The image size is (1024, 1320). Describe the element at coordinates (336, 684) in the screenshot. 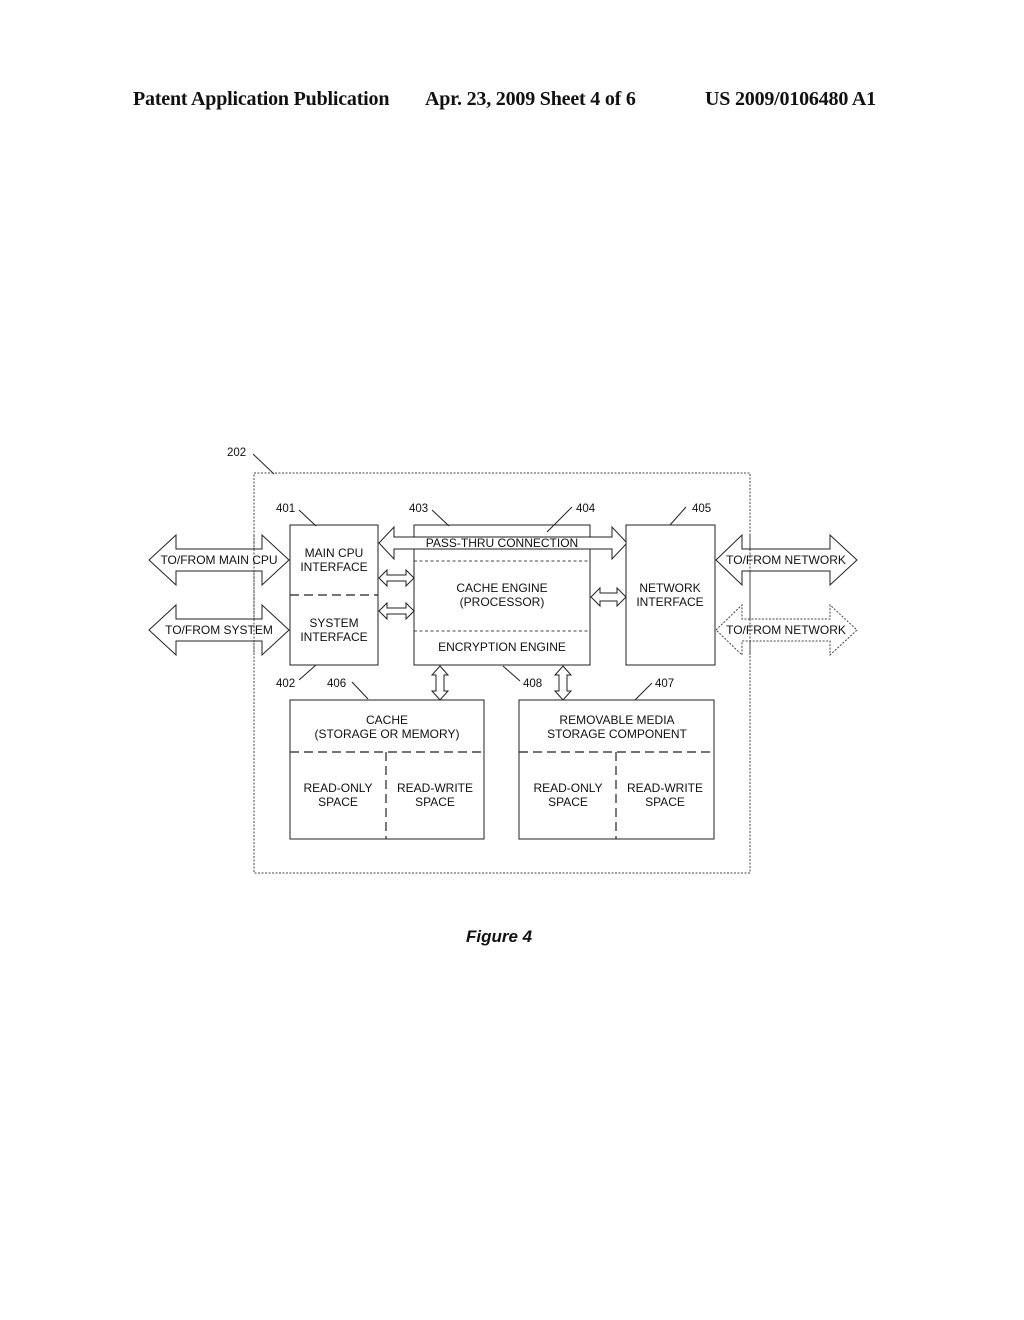

I see `ref-406: 406` at that location.